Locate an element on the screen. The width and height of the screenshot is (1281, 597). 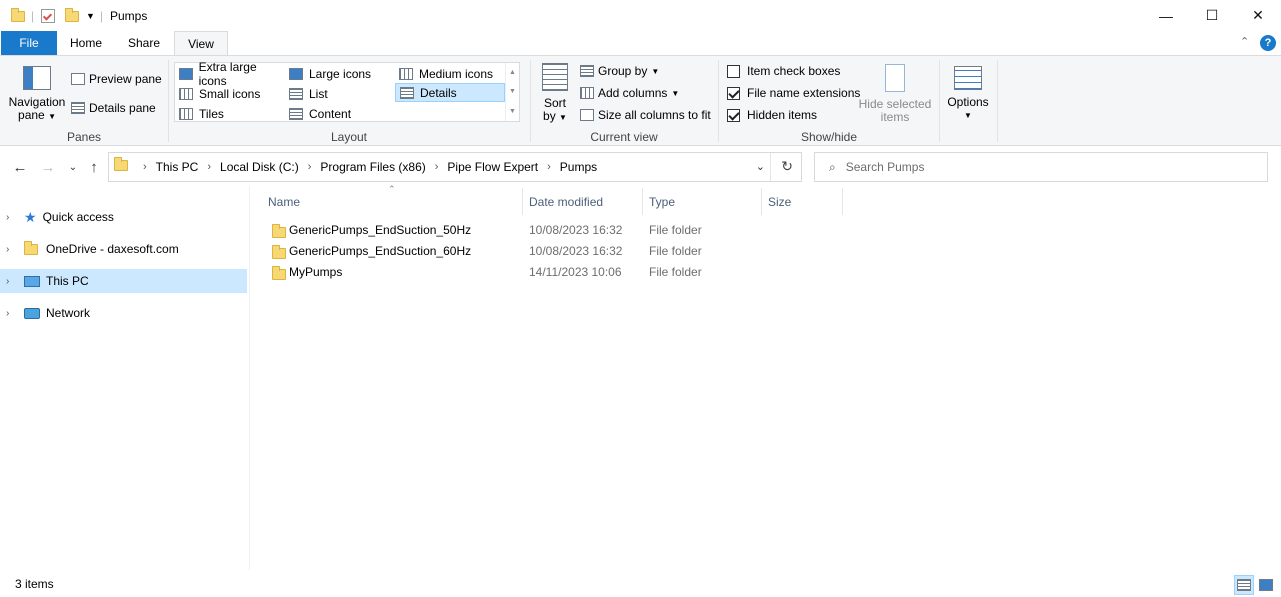
nav-item-label: Quick access is located at coordinates (78, 217).